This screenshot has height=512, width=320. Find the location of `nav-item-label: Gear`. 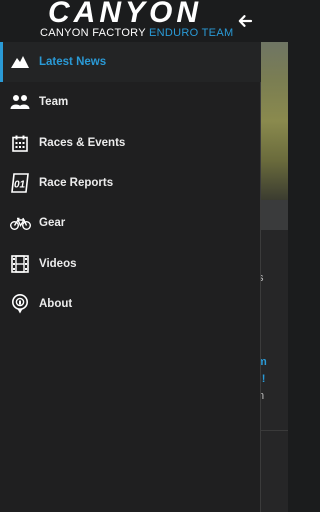

nav-item-label: Gear is located at coordinates (52, 223).